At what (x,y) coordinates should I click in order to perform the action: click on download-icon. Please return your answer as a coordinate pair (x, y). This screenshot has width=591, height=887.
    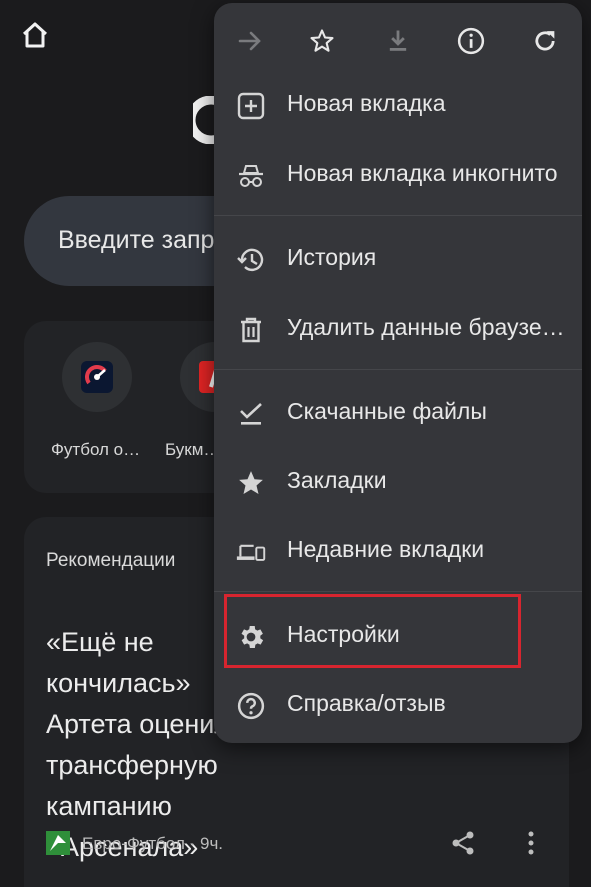
    Looking at the image, I should click on (398, 40).